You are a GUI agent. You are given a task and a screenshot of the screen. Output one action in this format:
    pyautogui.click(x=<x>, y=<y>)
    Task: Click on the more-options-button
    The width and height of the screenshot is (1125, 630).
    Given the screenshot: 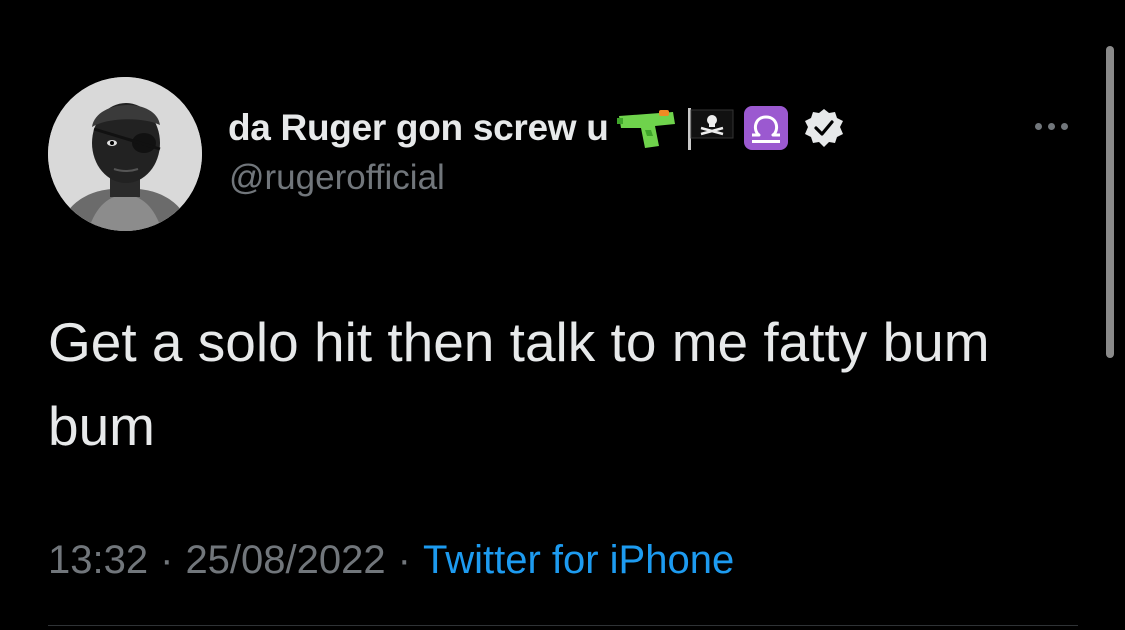 What is the action you would take?
    pyautogui.click(x=1051, y=126)
    